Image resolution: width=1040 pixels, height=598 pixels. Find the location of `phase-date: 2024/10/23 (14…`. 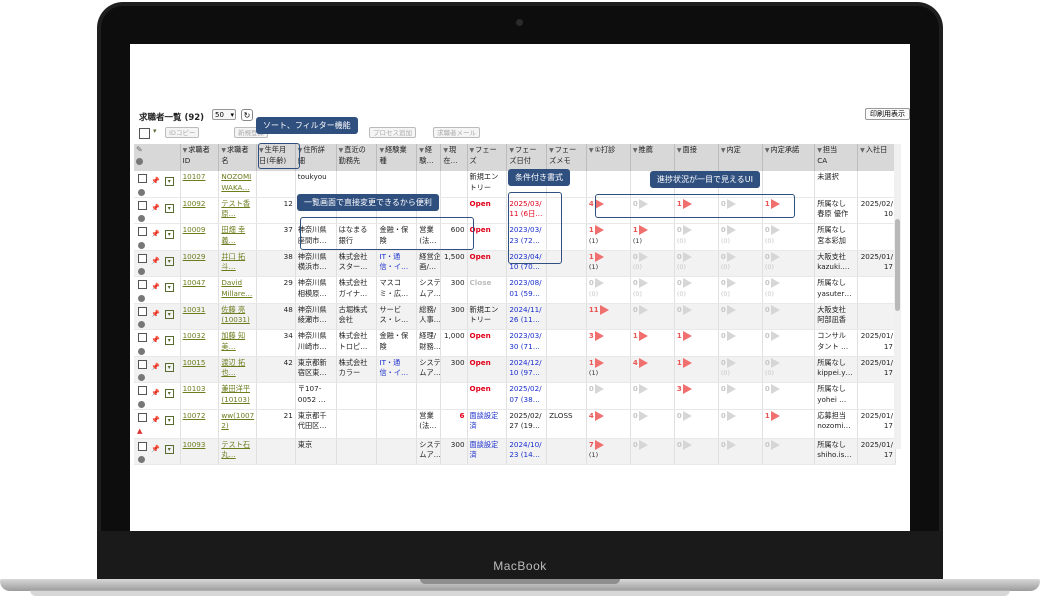

phase-date: 2024/10/23 (14… is located at coordinates (527, 451).